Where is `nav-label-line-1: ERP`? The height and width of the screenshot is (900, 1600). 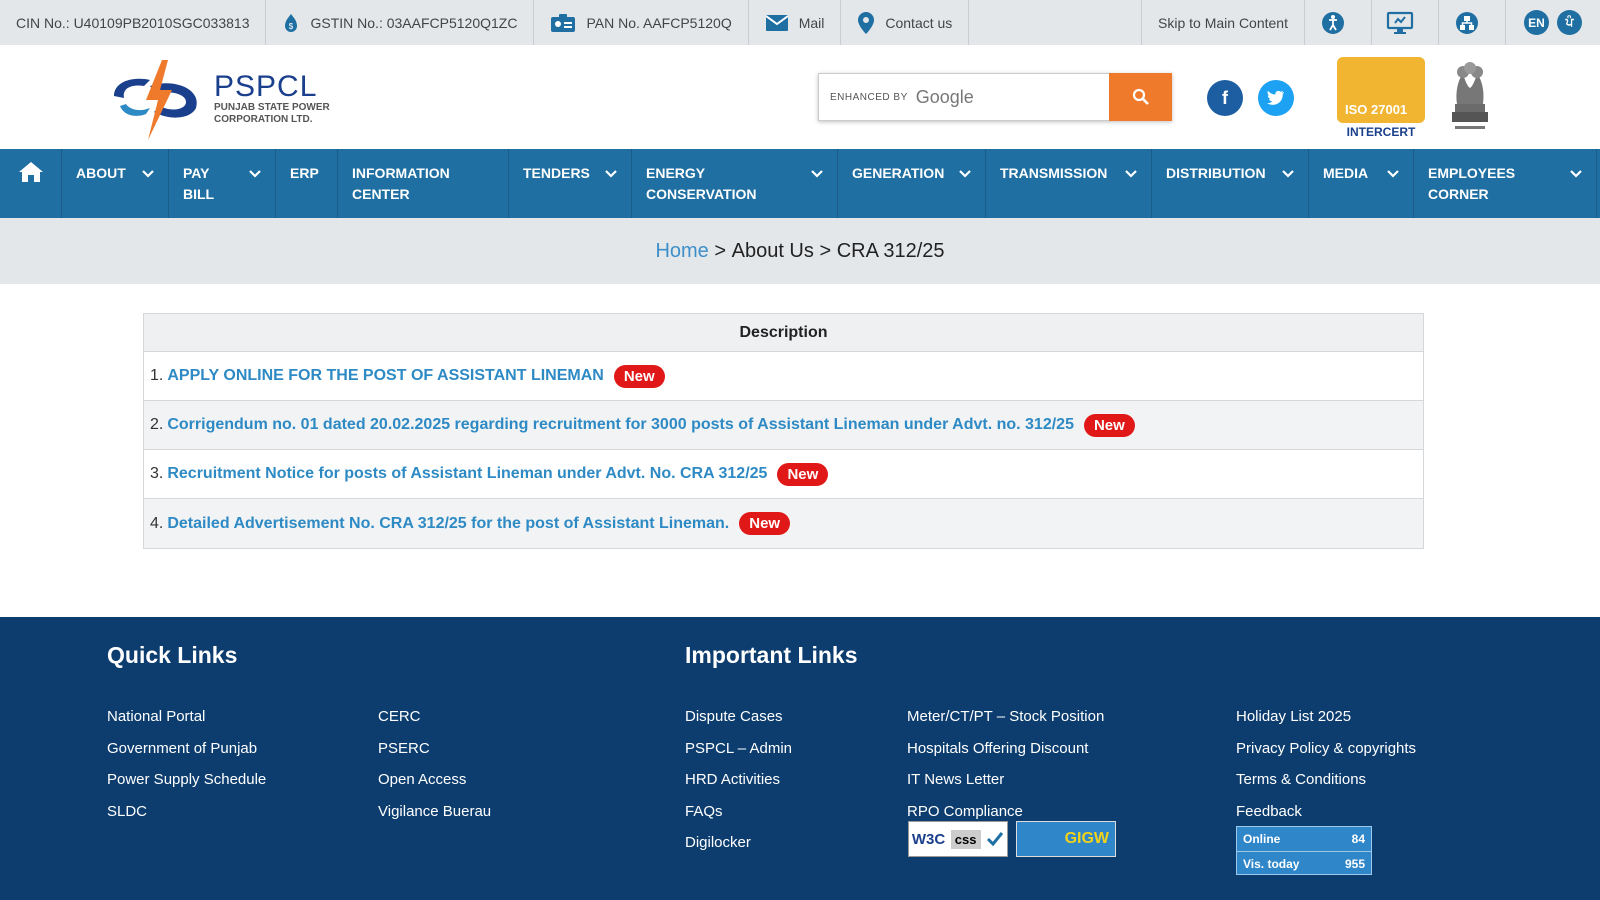 nav-label-line-1: ERP is located at coordinates (304, 173).